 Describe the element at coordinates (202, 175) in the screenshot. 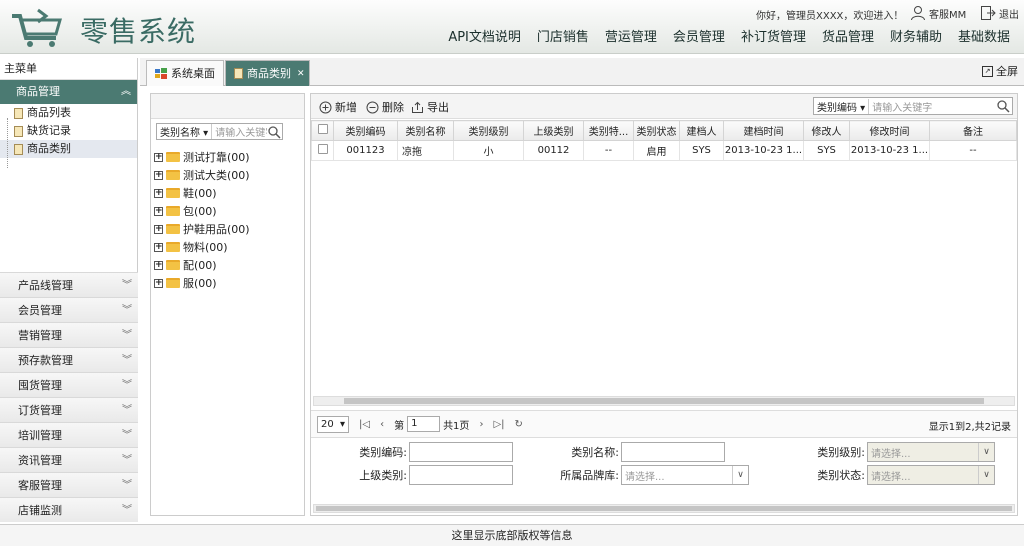

I see `tree-node: + 测试大类(00)` at that location.